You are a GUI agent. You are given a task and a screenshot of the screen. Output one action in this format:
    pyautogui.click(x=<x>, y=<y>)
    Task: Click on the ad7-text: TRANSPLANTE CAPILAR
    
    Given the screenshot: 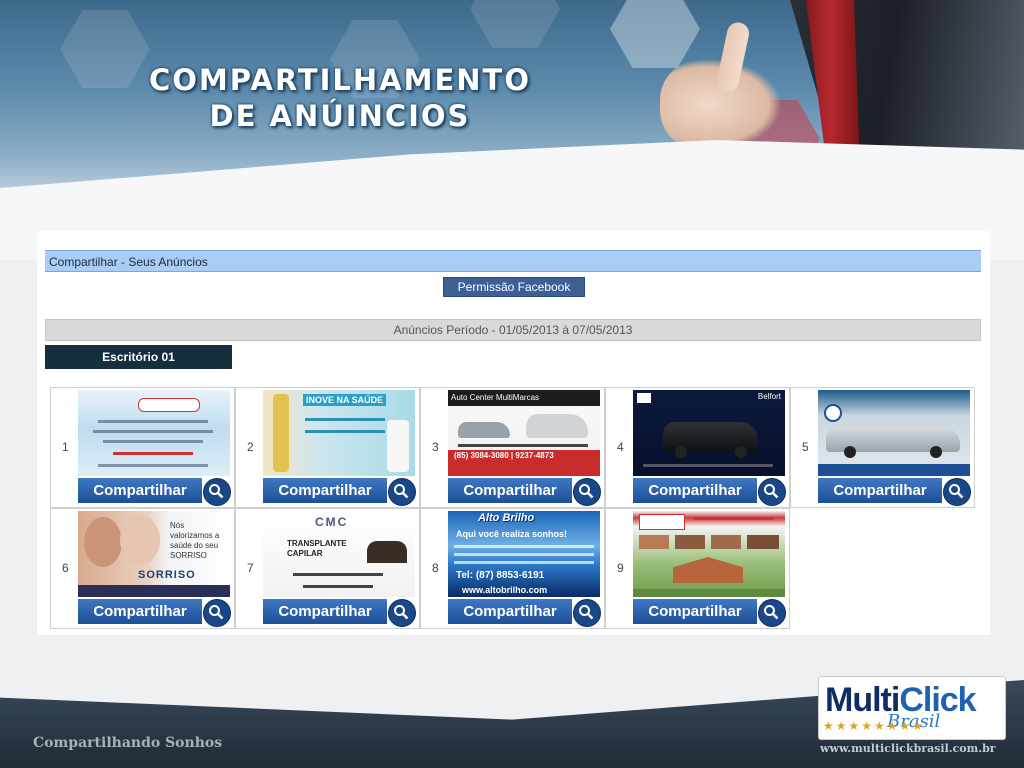 What is the action you would take?
    pyautogui.click(x=317, y=548)
    